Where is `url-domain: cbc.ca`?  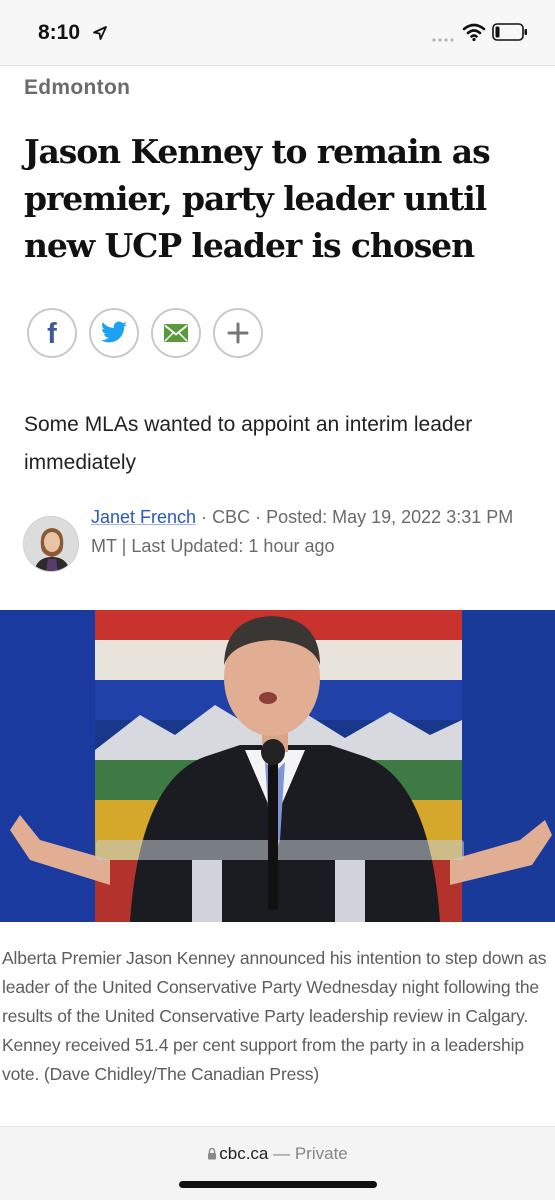
url-domain: cbc.ca is located at coordinates (244, 1153).